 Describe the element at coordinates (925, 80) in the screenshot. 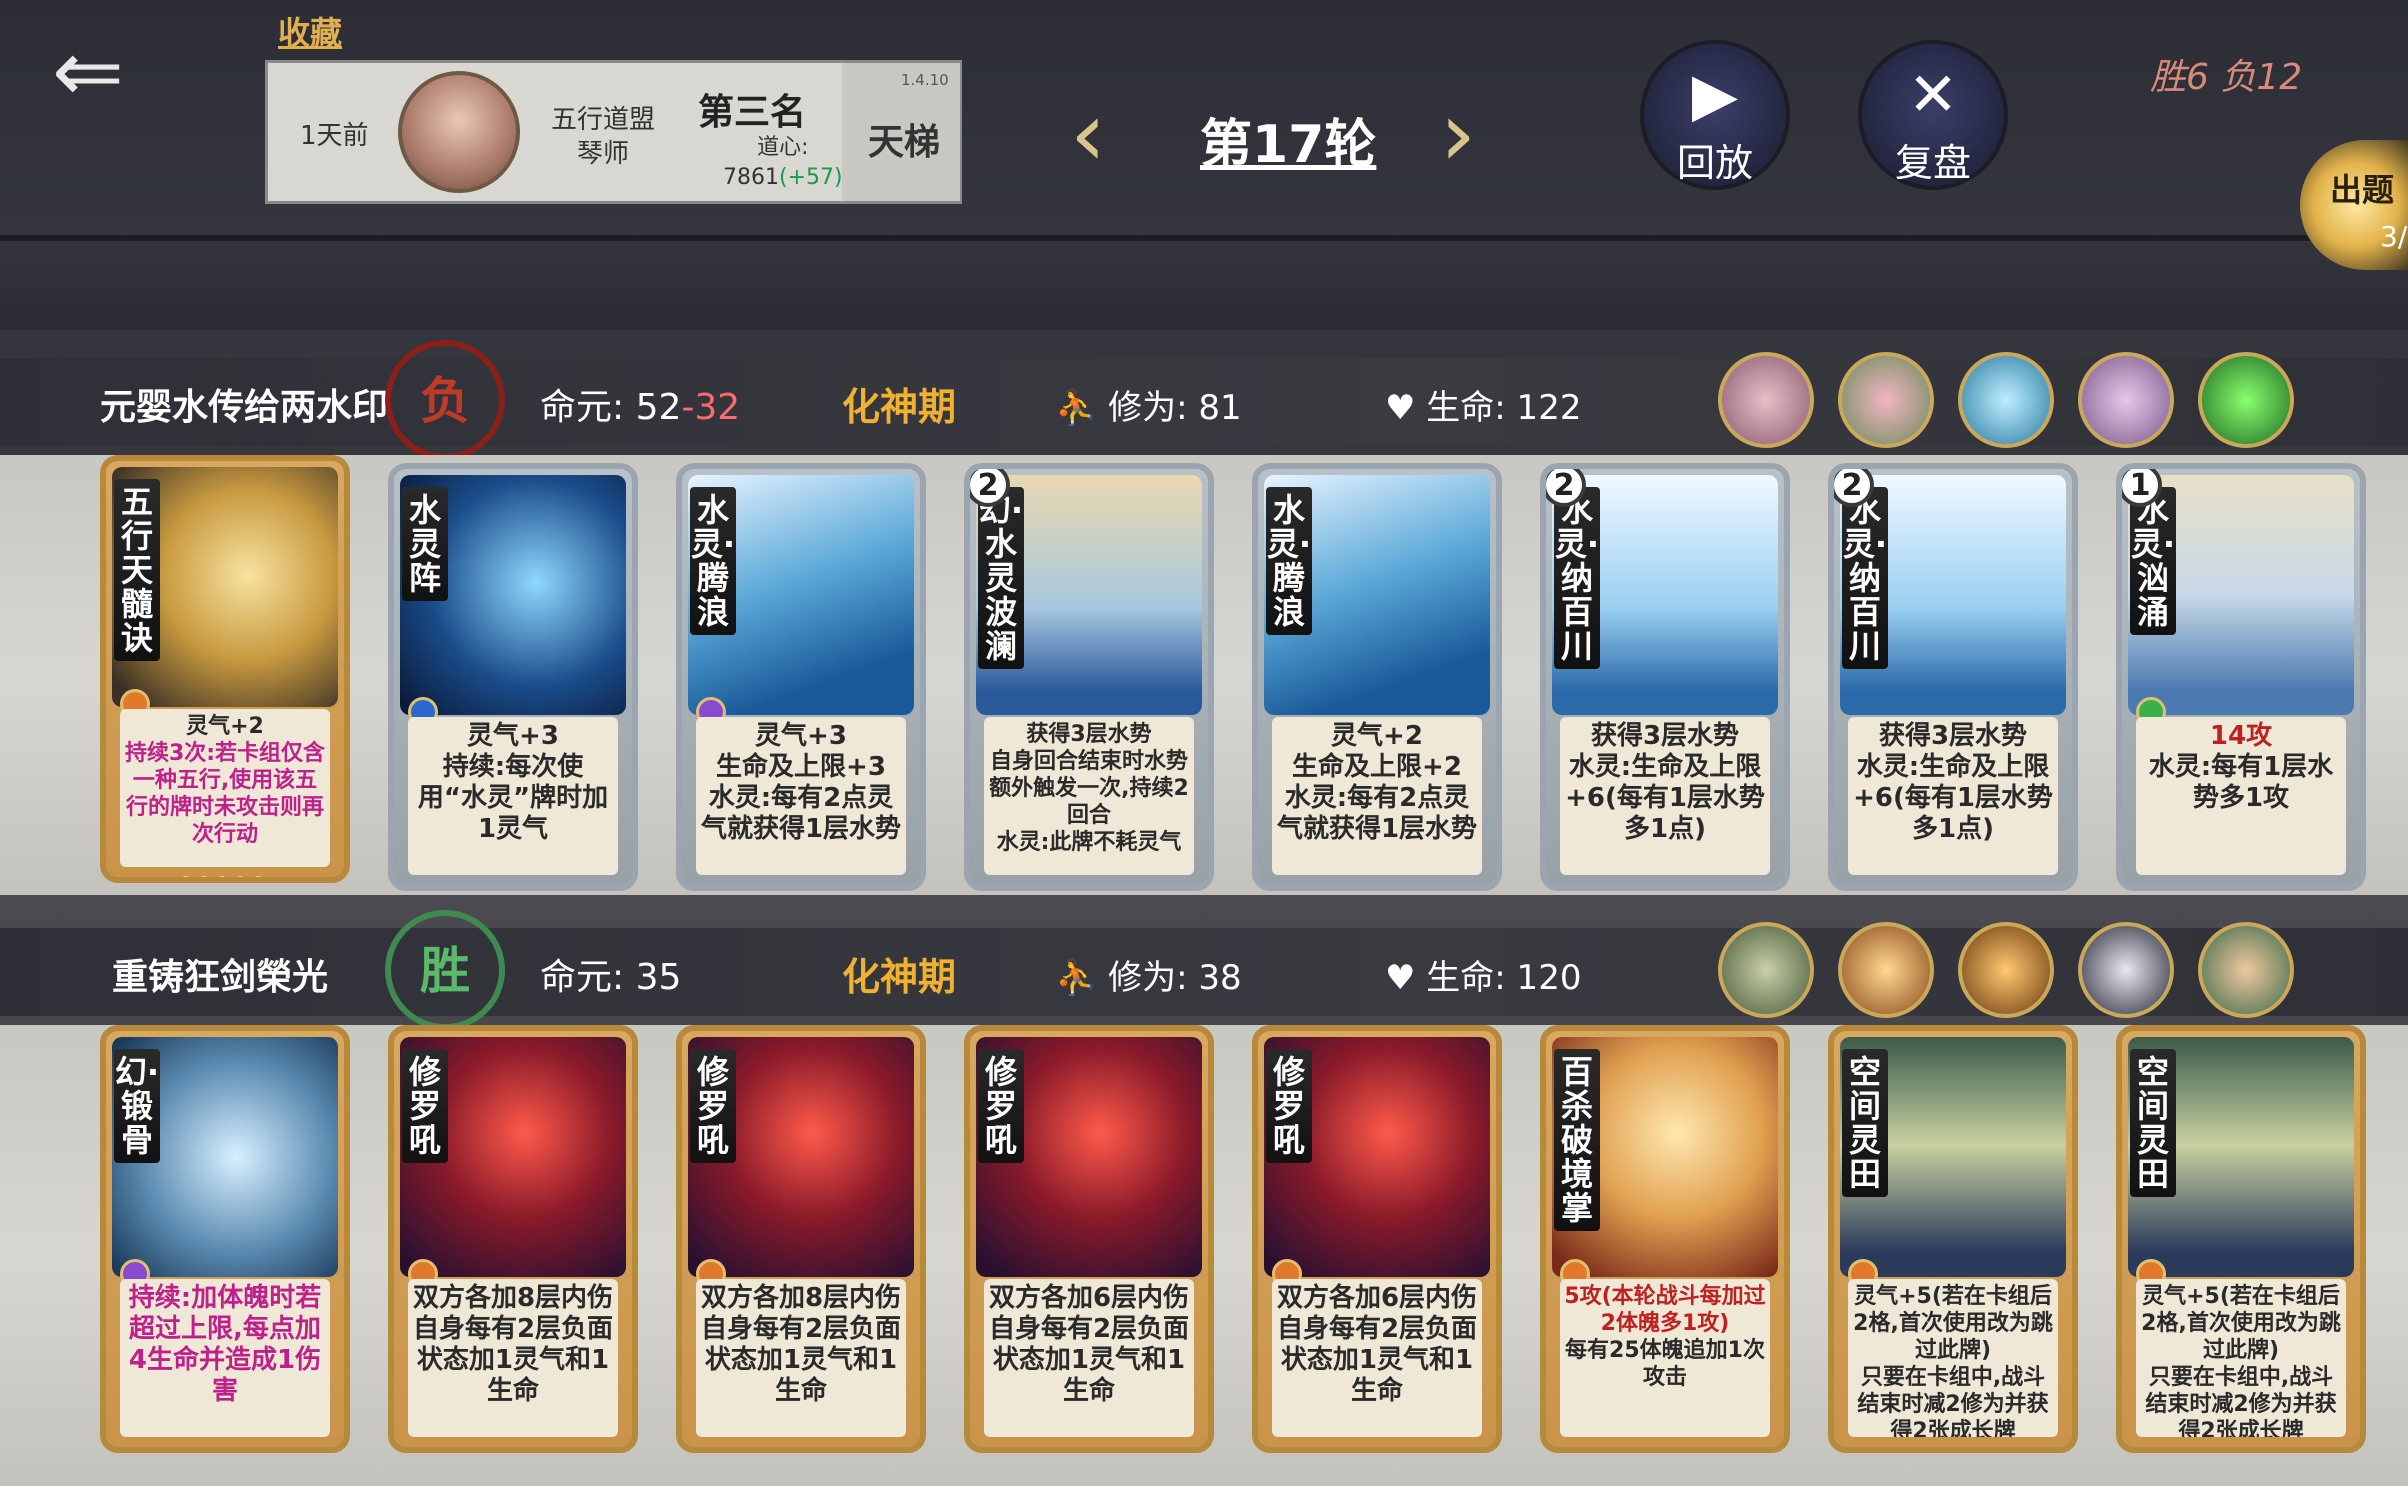

I see `version-label: 1.4.10` at that location.